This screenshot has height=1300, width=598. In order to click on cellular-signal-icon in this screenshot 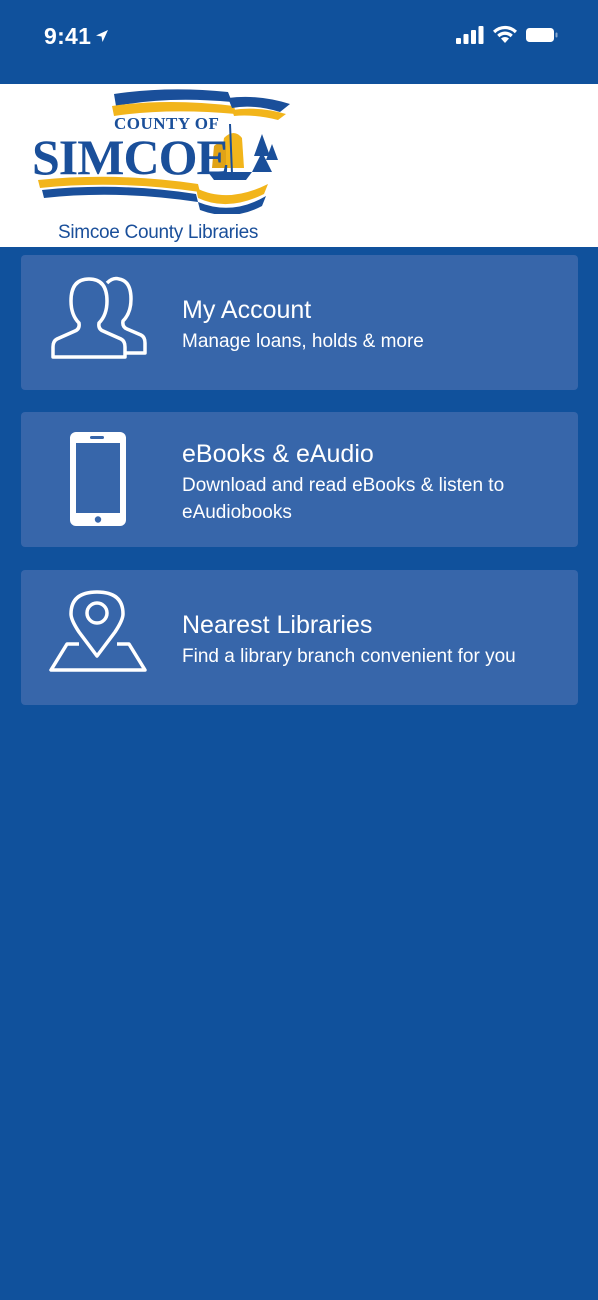, I will do `click(470, 37)`.